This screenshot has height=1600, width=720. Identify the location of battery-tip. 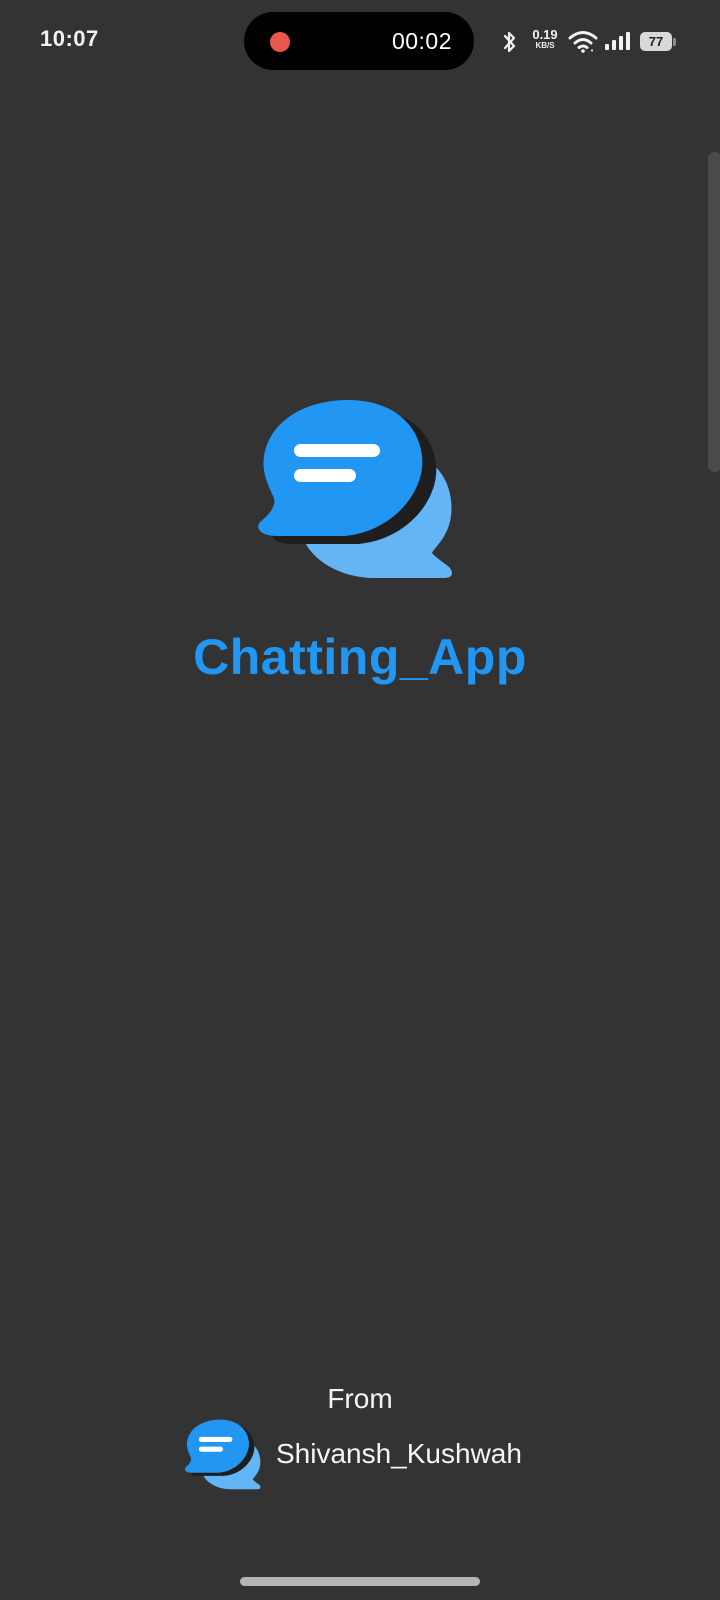
(674, 42).